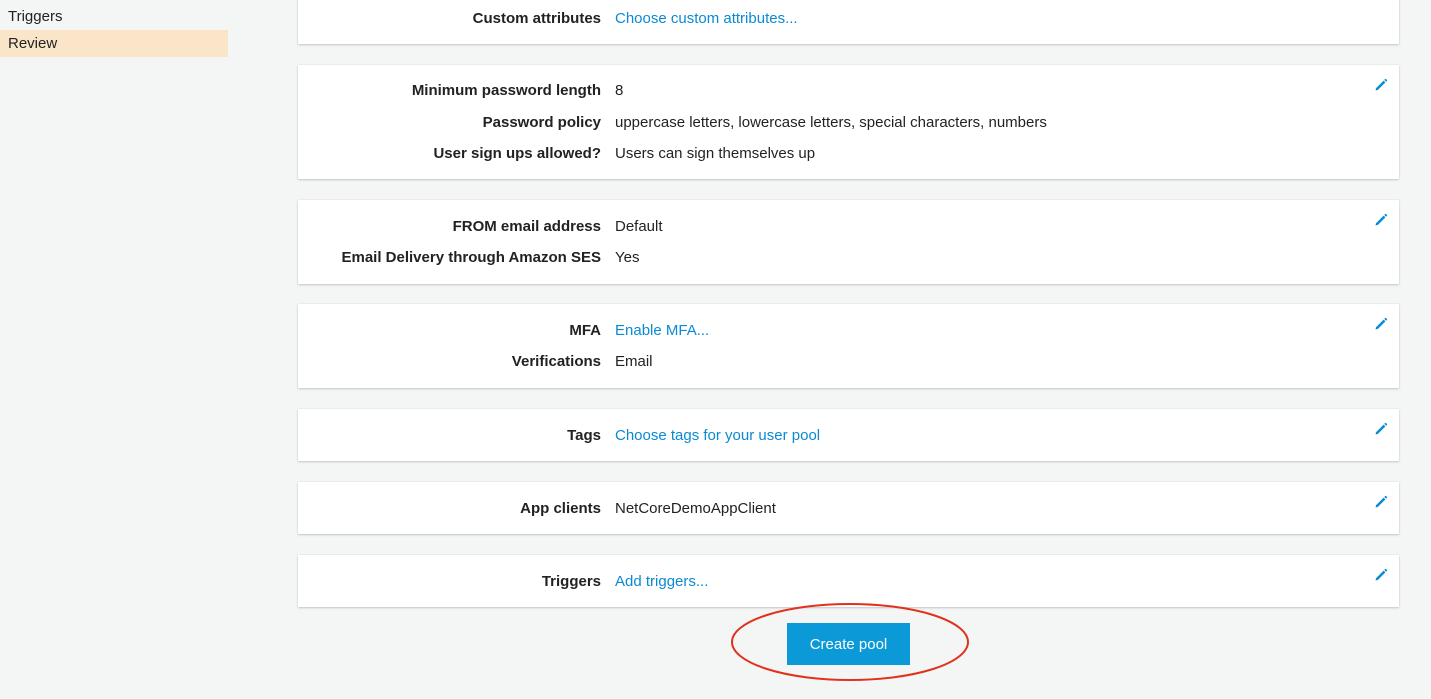  What do you see at coordinates (717, 436) in the screenshot?
I see `choose-tags-link: Choose tags for your user pool` at bounding box center [717, 436].